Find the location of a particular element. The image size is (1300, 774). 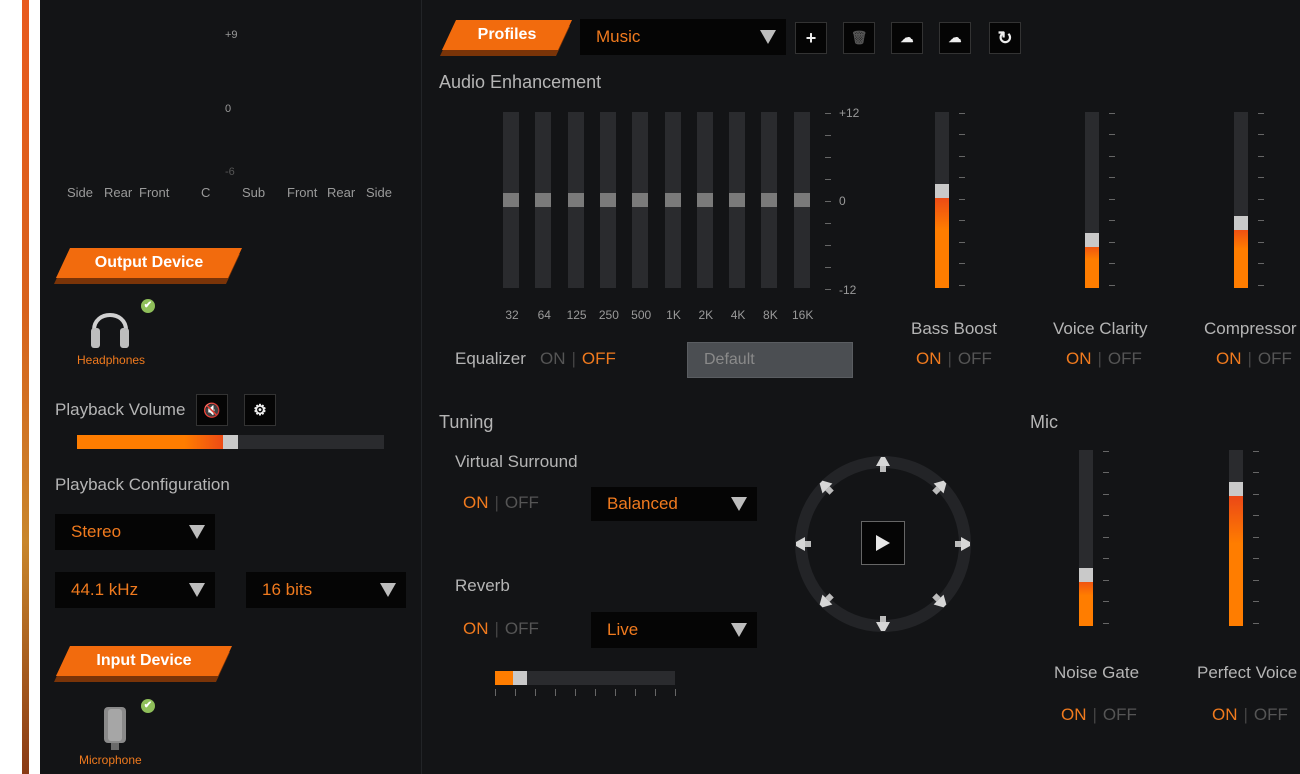

equalizer-toggle: ON | OFF is located at coordinates (578, 359).